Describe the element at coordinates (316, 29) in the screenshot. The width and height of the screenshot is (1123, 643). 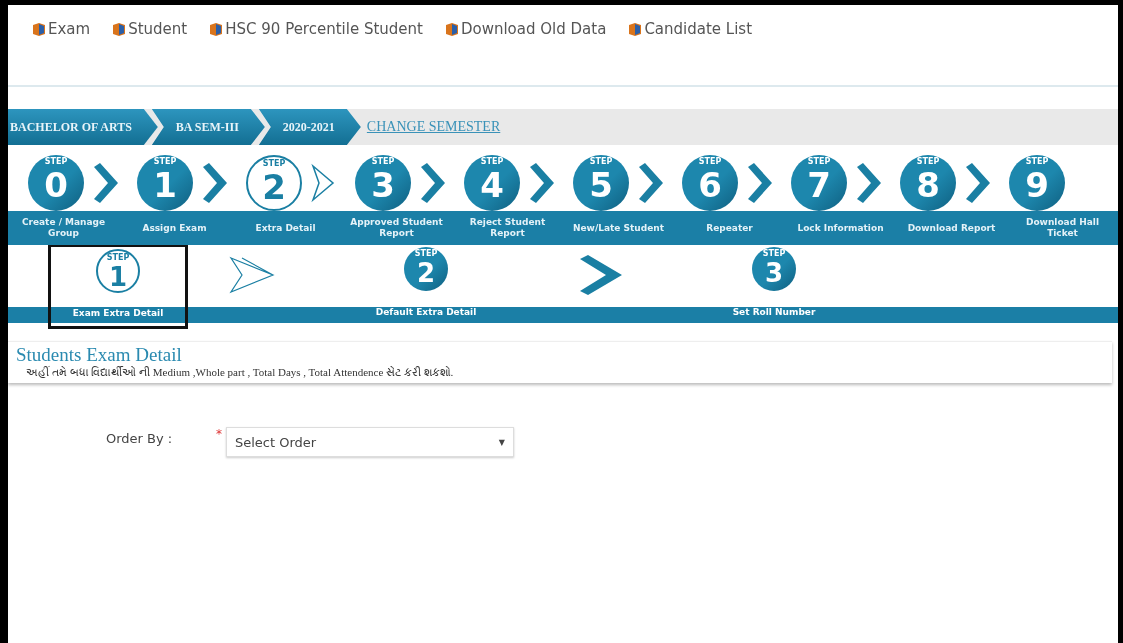
I see `menu-item: HSC 90 Percentile Student` at that location.